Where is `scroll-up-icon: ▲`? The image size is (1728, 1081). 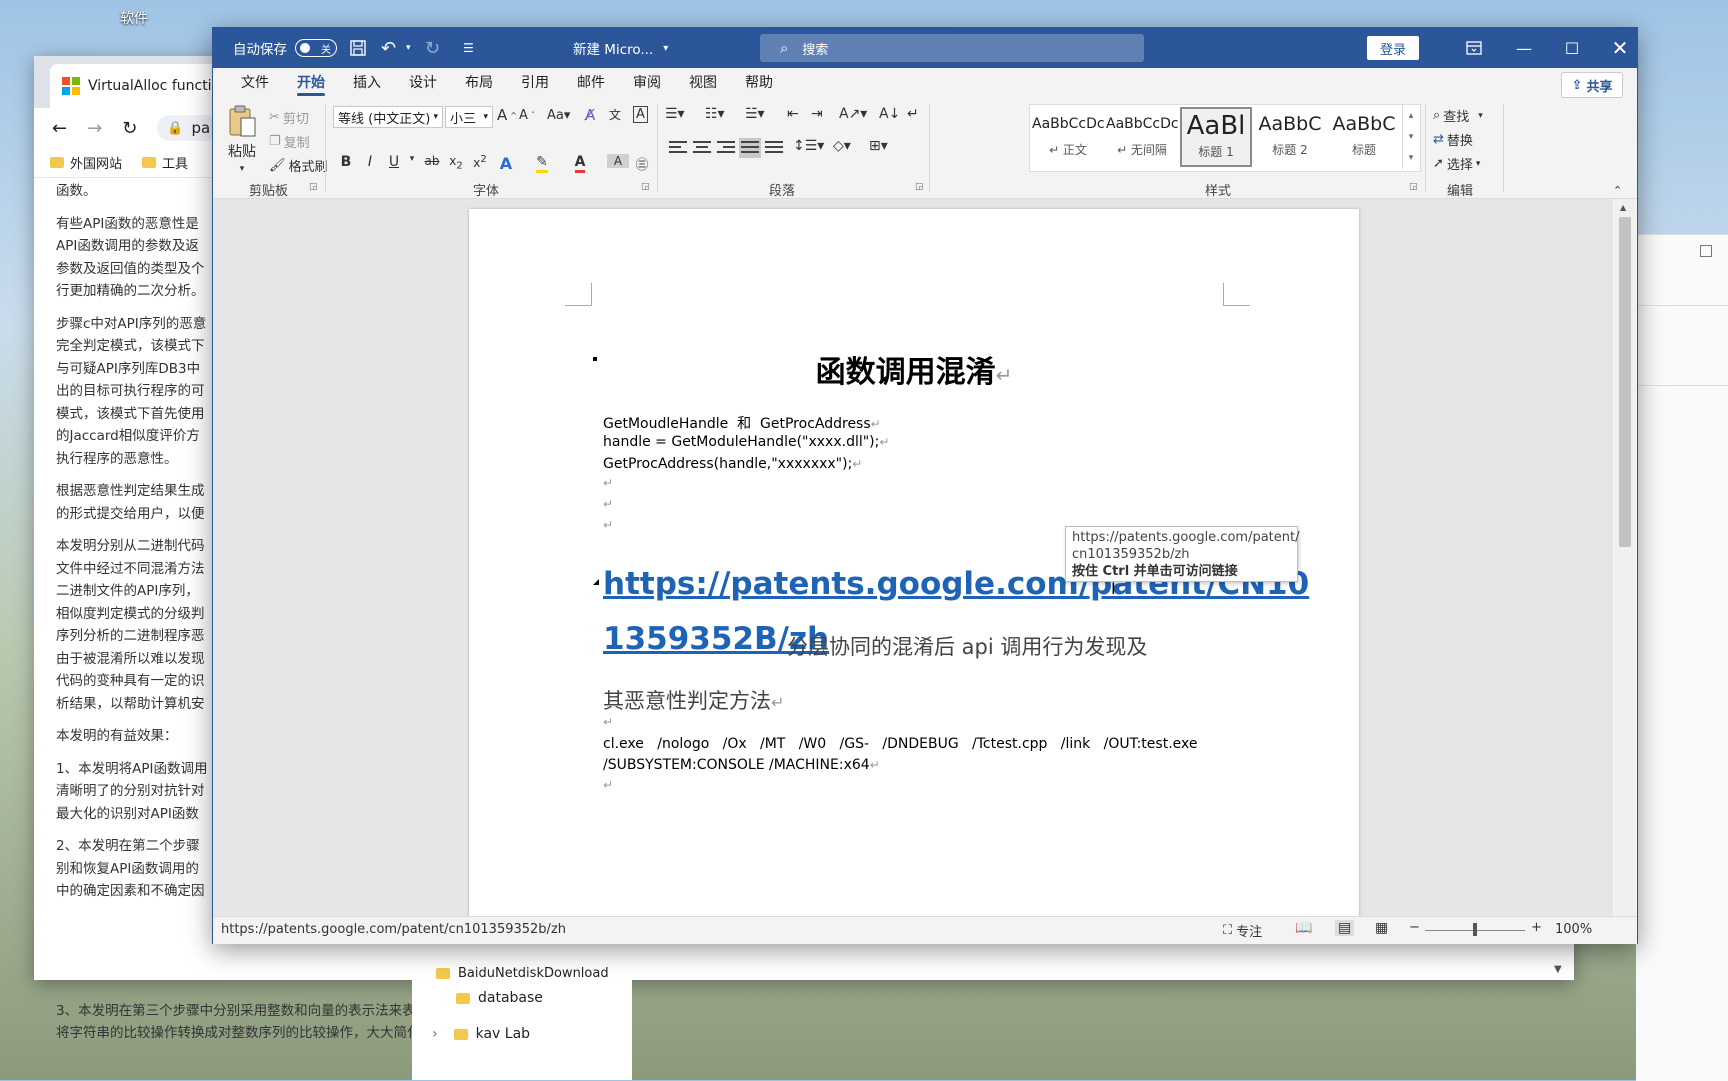 scroll-up-icon: ▲ is located at coordinates (1623, 207).